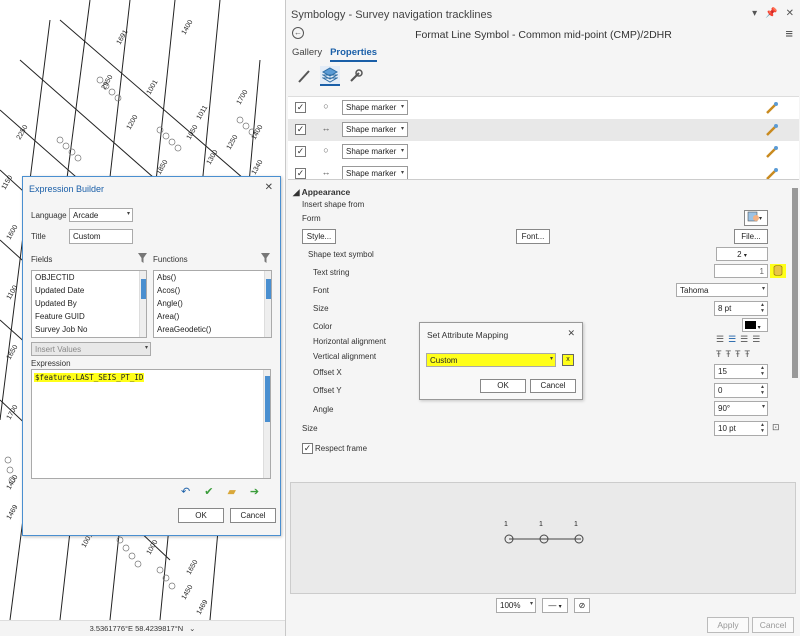 The image size is (800, 636). Describe the element at coordinates (732, 339) in the screenshot. I see `align-center-icon: ☰` at that location.